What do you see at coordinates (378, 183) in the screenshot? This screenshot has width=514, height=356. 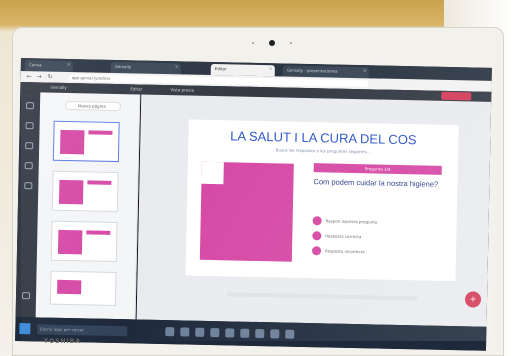 I see `question-text: Com podem cuidar la nostra higiene?` at bounding box center [378, 183].